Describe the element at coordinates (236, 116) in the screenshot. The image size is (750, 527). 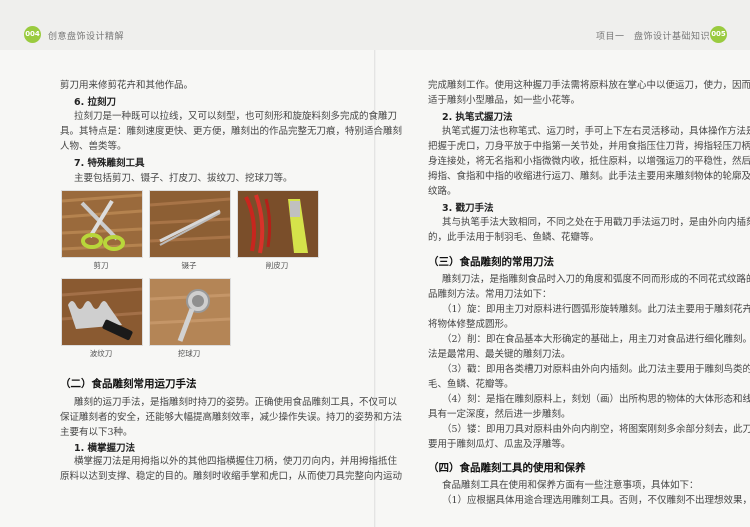
I see `left-line: 拉刻刀是一种既可以拉线，又可以刻型，也可刻形和旋旋料刻多完成的食雕刀` at that location.